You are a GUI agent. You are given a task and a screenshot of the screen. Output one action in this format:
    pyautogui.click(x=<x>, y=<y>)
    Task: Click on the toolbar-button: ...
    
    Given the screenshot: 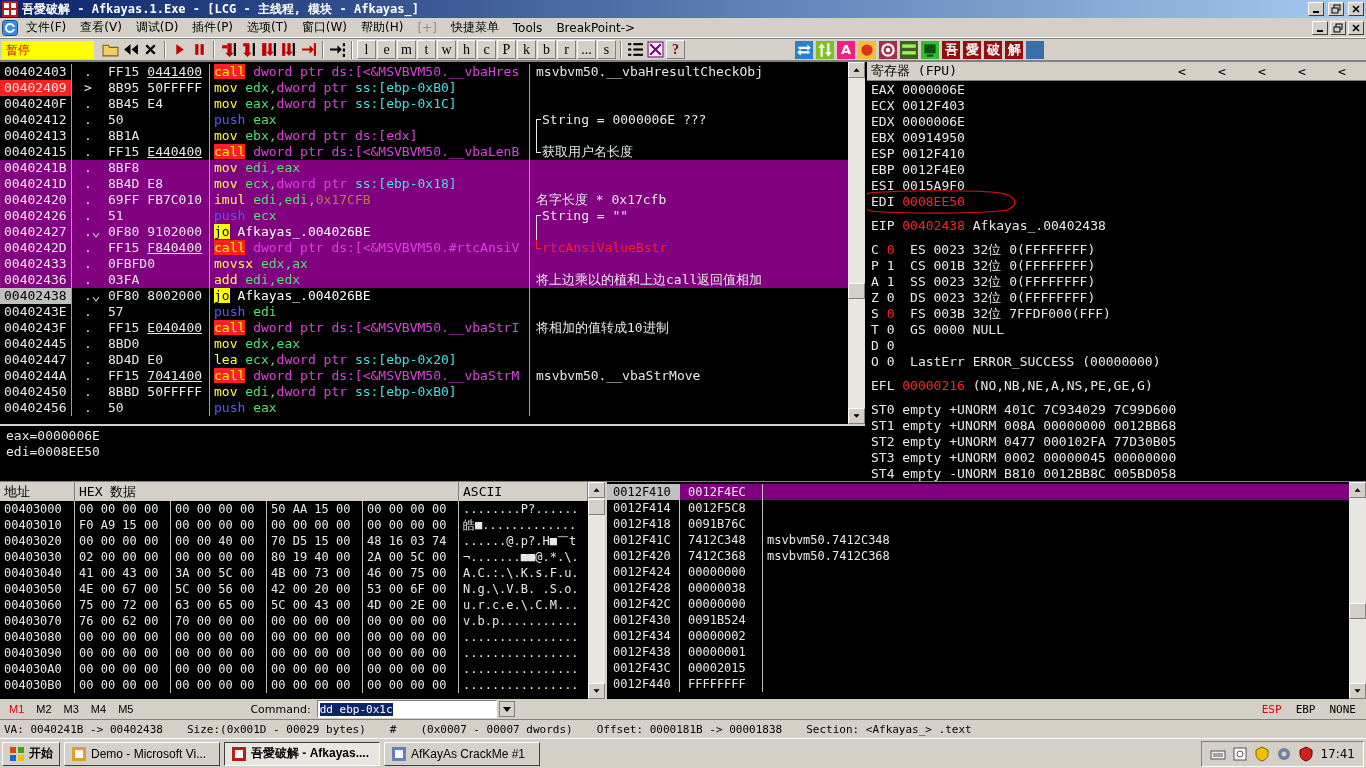 What is the action you would take?
    pyautogui.click(x=586, y=49)
    